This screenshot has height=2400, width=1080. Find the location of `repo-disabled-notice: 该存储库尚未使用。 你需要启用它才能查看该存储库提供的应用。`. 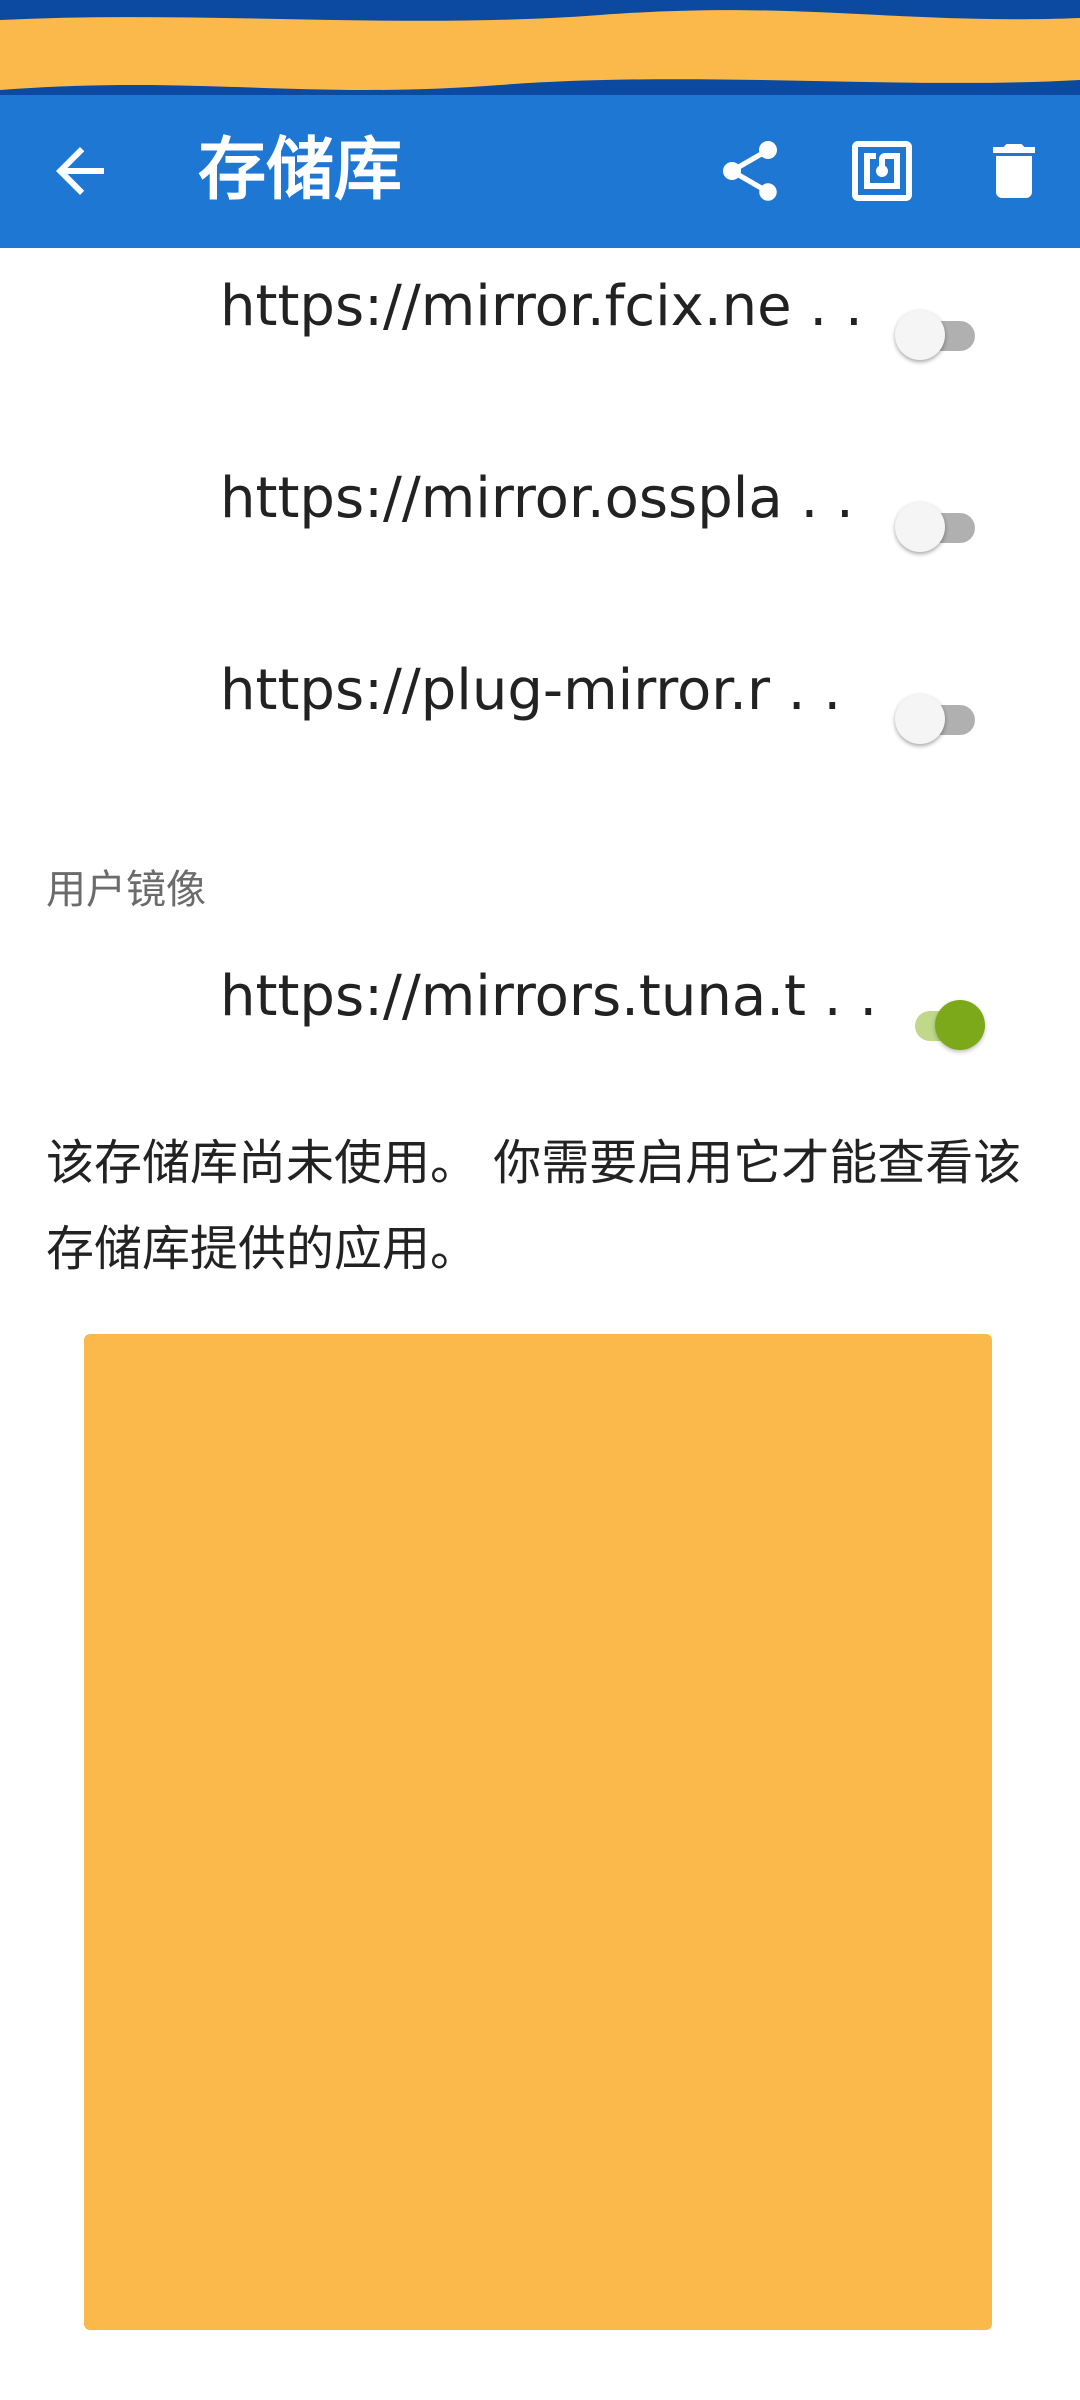

repo-disabled-notice: 该存储库尚未使用。 你需要启用它才能查看该存储库提供的应用。 is located at coordinates (534, 1206).